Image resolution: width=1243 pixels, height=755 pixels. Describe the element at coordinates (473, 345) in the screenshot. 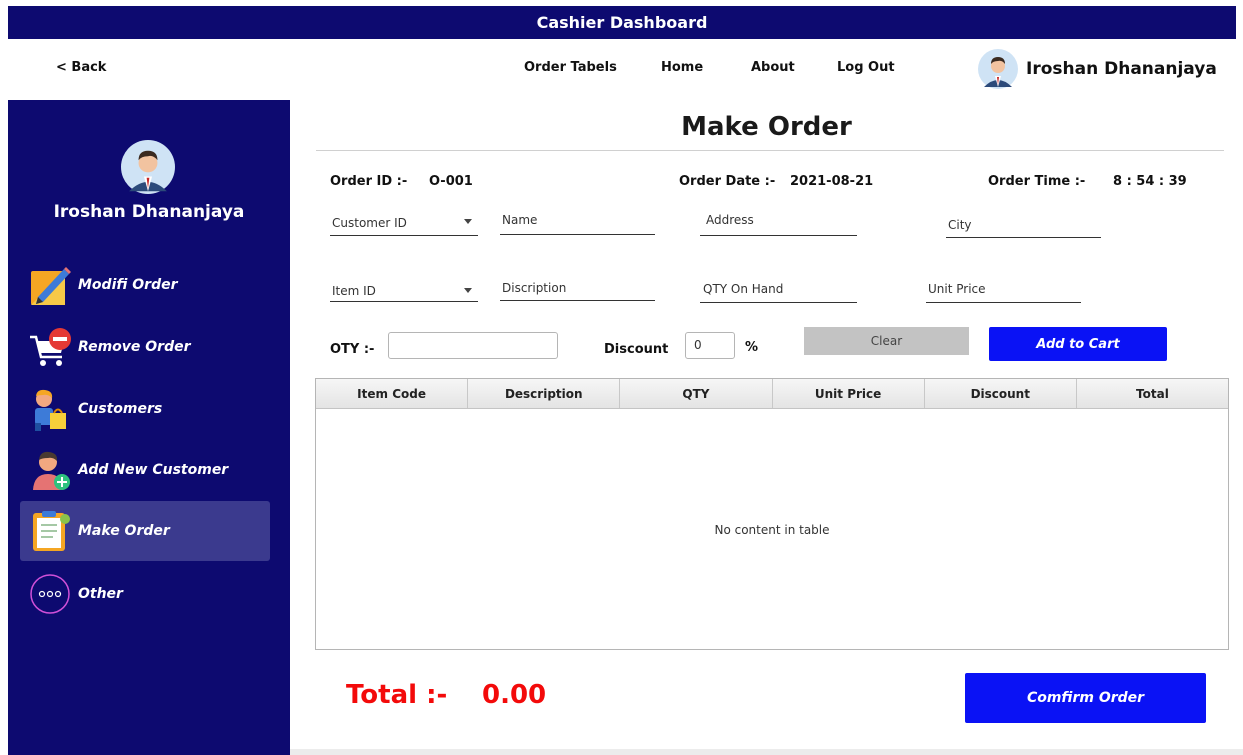

I see `qty-input` at that location.